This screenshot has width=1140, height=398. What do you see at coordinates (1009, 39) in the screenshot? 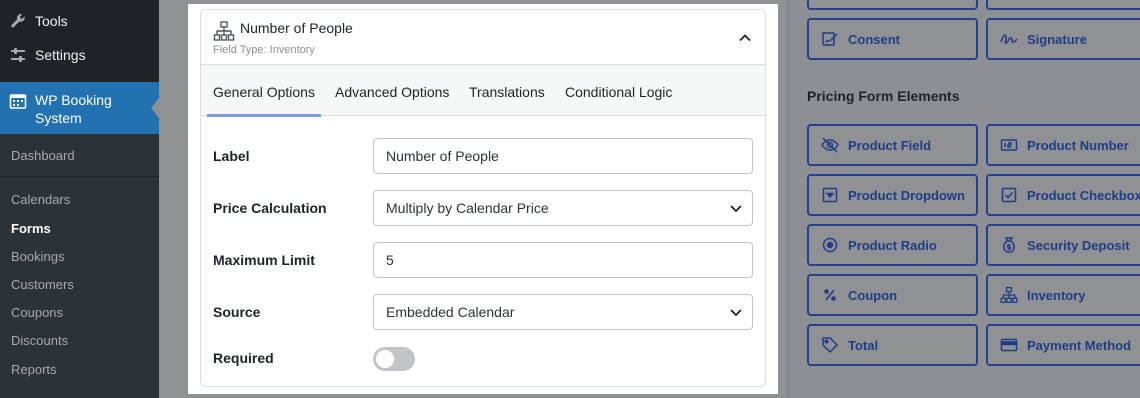
I see `signature-icon` at bounding box center [1009, 39].